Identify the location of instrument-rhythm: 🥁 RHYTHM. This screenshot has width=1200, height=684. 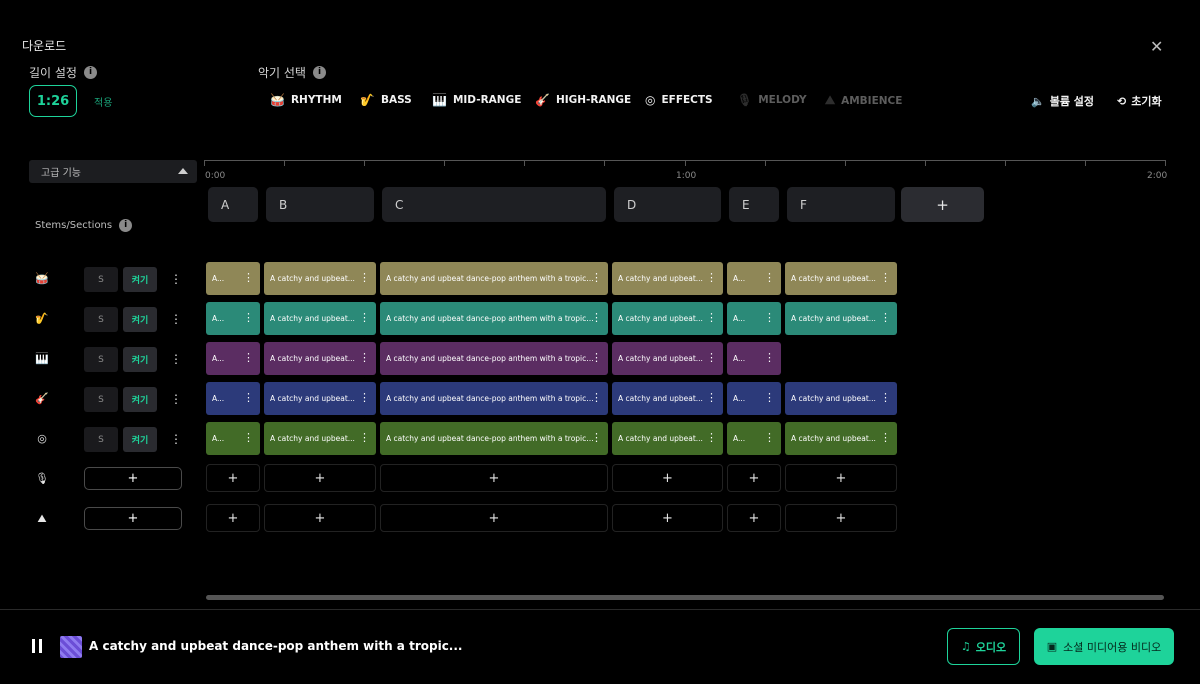
(306, 100).